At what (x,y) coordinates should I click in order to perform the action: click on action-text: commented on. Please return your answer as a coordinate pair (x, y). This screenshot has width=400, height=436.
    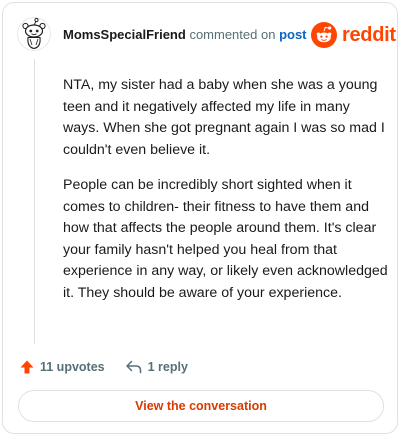
    Looking at the image, I should click on (232, 34).